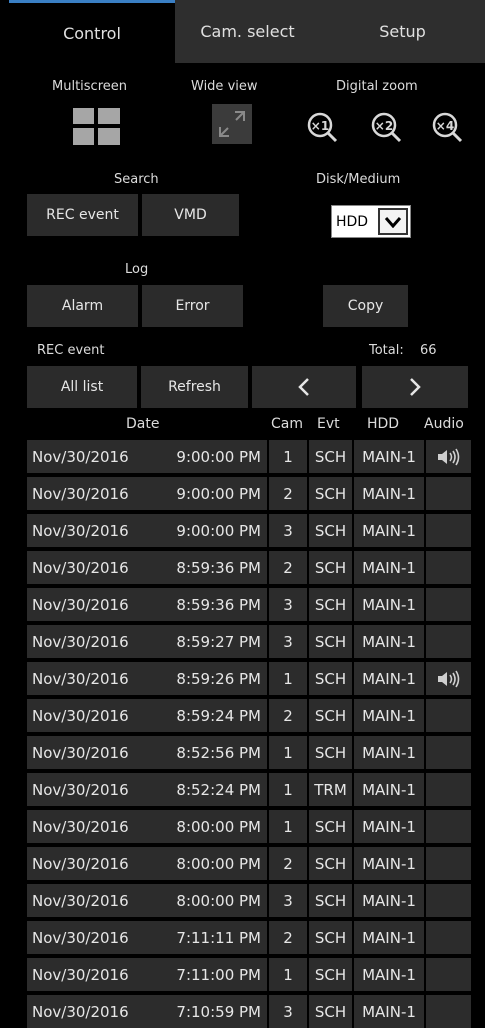 This screenshot has height=1028, width=485. What do you see at coordinates (218, 863) in the screenshot?
I see `time-text: 8:00:00 PM` at bounding box center [218, 863].